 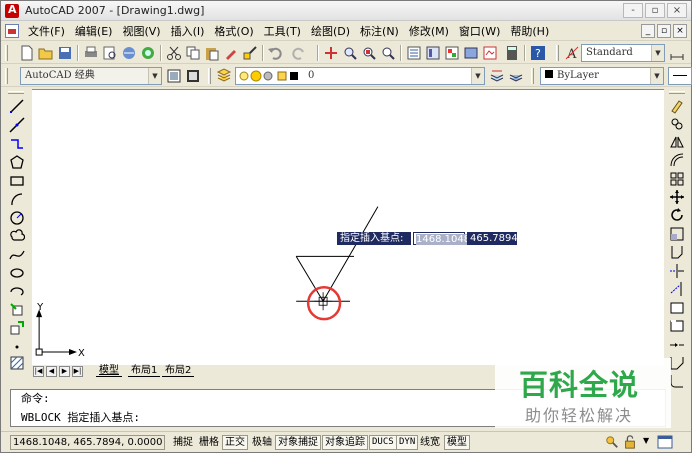 What do you see at coordinates (350, 254) in the screenshot?
I see `triangle-right-edge` at bounding box center [350, 254].